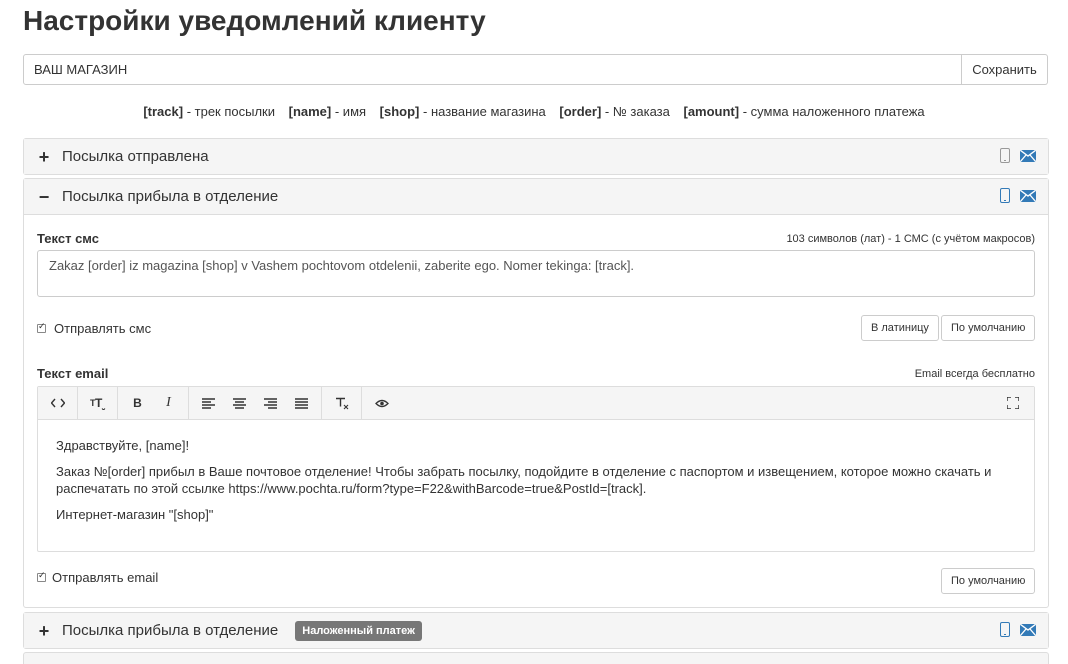 This screenshot has height=664, width=1068. I want to click on preview-eye-icon, so click(381, 403).